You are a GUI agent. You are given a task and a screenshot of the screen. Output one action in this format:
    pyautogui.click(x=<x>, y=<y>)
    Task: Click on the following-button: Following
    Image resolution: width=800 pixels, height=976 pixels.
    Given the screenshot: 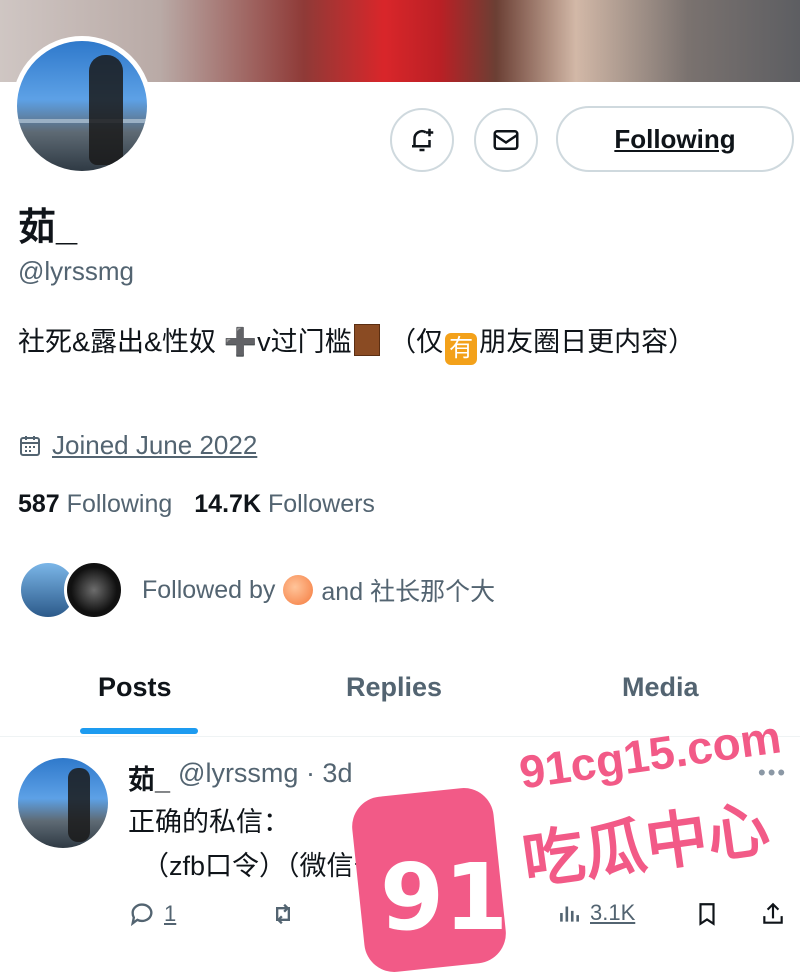 What is the action you would take?
    pyautogui.click(x=675, y=139)
    